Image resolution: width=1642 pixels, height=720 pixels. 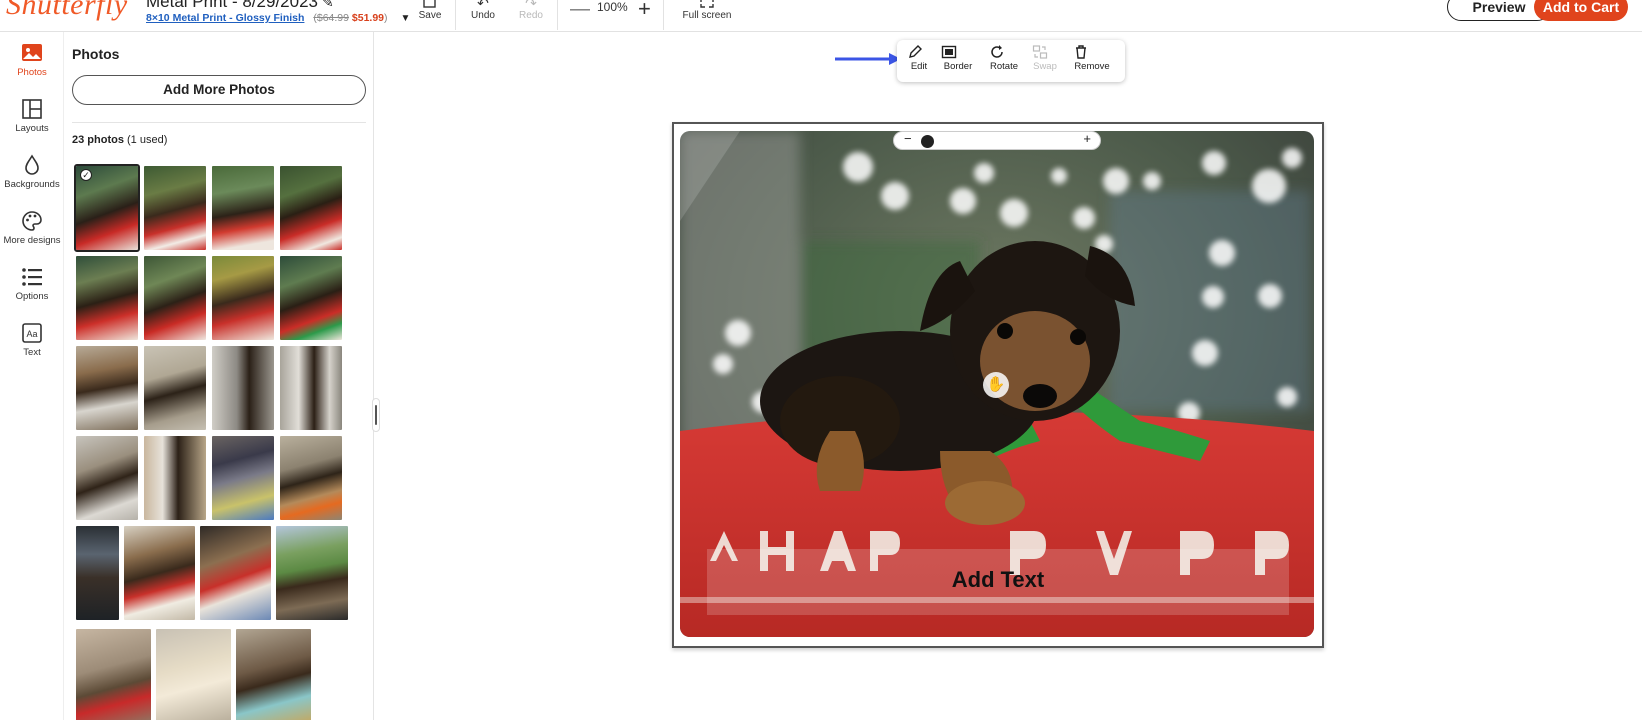 I want to click on panel-title: Photos, so click(x=96, y=54).